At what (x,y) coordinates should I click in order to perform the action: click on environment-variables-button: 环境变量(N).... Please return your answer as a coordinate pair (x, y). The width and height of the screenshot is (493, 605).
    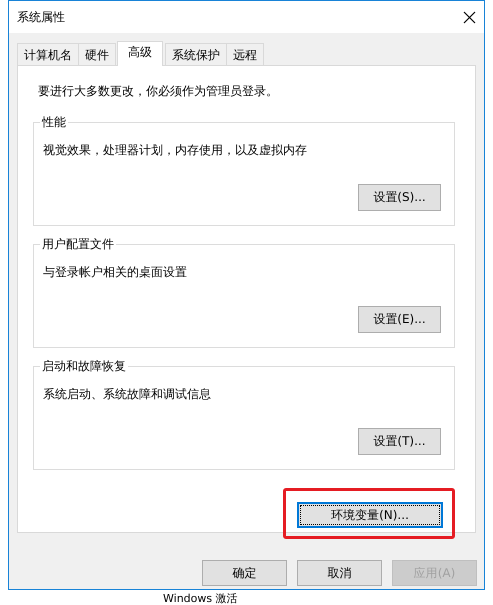
    Looking at the image, I should click on (370, 515).